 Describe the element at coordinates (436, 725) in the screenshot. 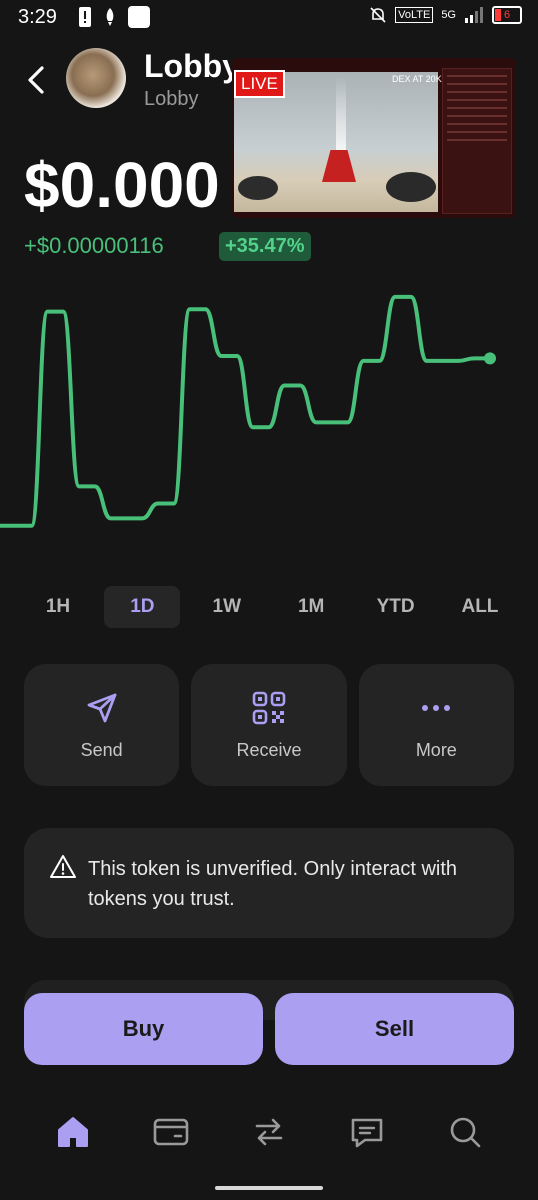

I see `more-button: More` at that location.